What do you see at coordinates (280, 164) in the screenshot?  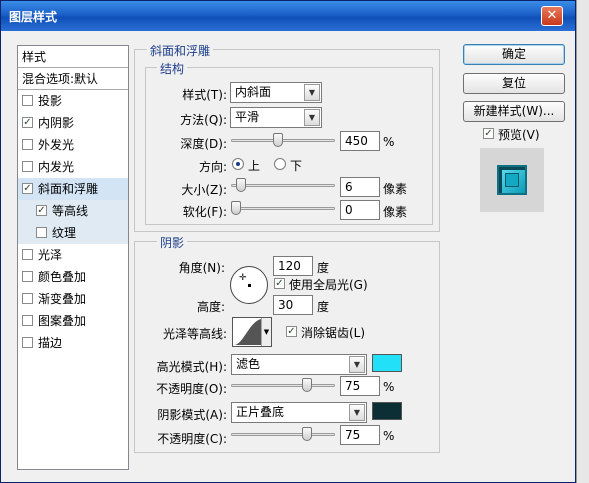 I see `direction-down-radio` at bounding box center [280, 164].